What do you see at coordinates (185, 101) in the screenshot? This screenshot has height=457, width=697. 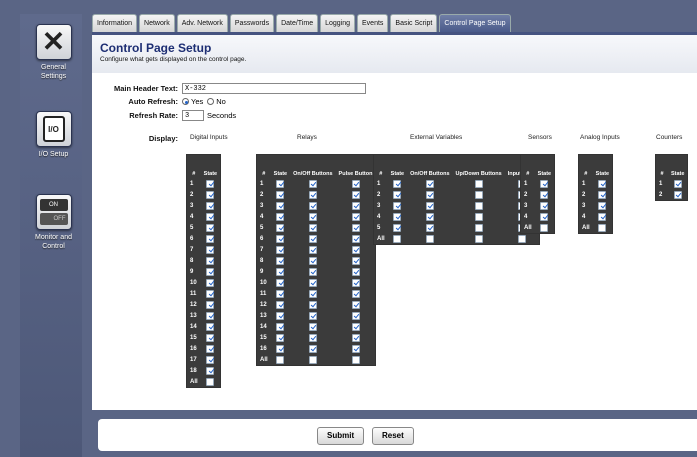 I see `auto-refresh-yes-radio` at bounding box center [185, 101].